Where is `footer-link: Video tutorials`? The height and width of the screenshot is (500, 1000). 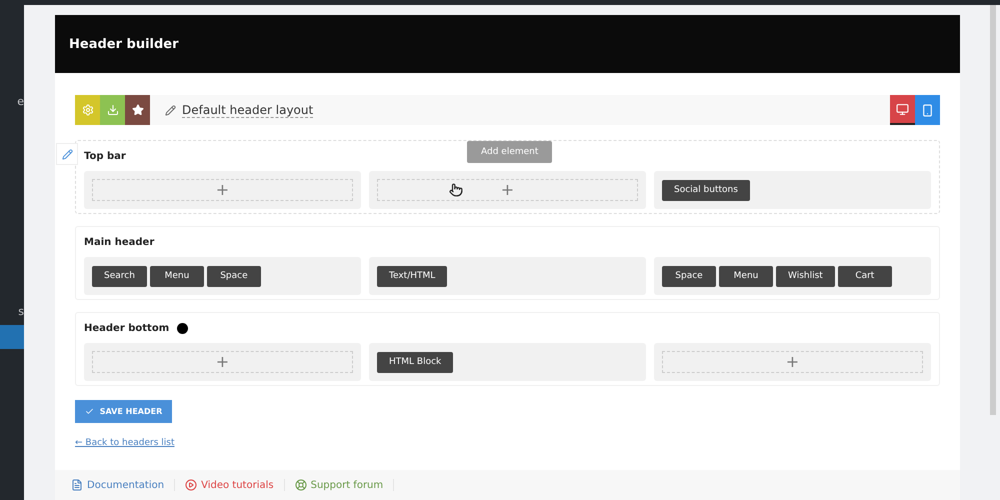 footer-link: Video tutorials is located at coordinates (235, 485).